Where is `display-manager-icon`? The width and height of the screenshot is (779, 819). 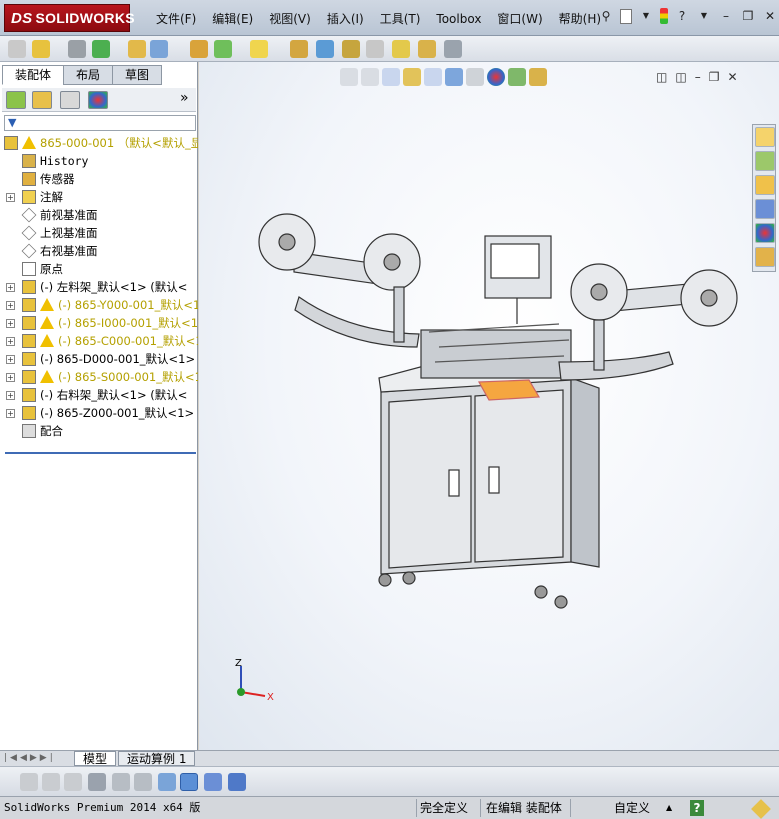
display-manager-icon is located at coordinates (98, 100).